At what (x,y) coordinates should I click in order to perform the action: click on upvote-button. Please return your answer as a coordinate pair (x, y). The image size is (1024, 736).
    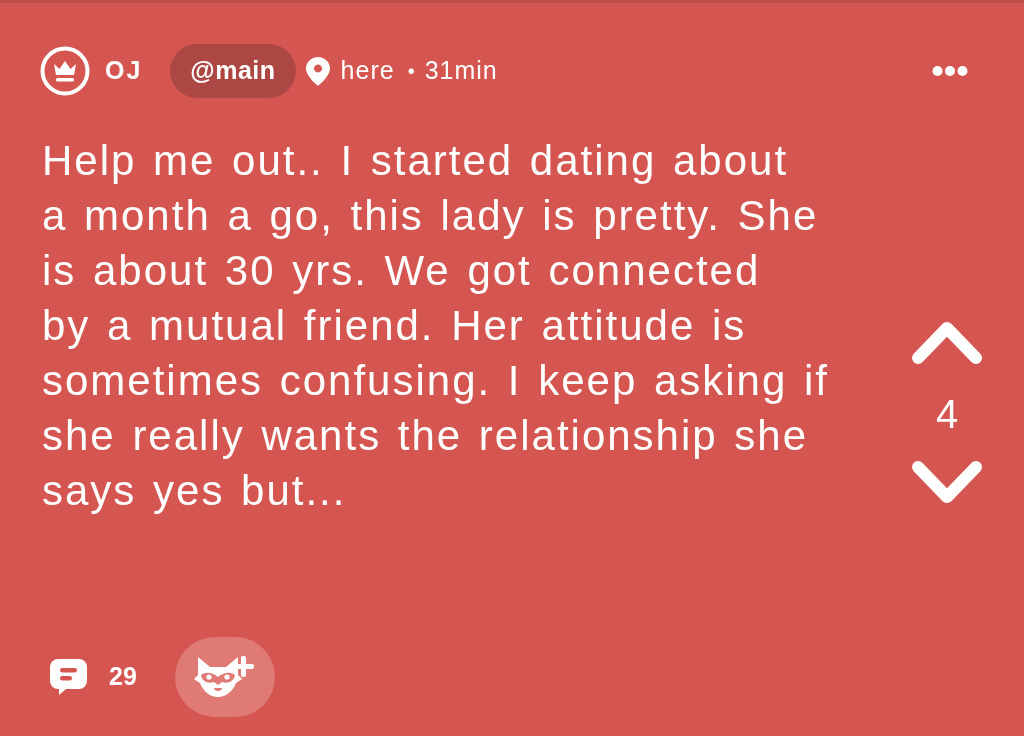
    Looking at the image, I should click on (947, 341).